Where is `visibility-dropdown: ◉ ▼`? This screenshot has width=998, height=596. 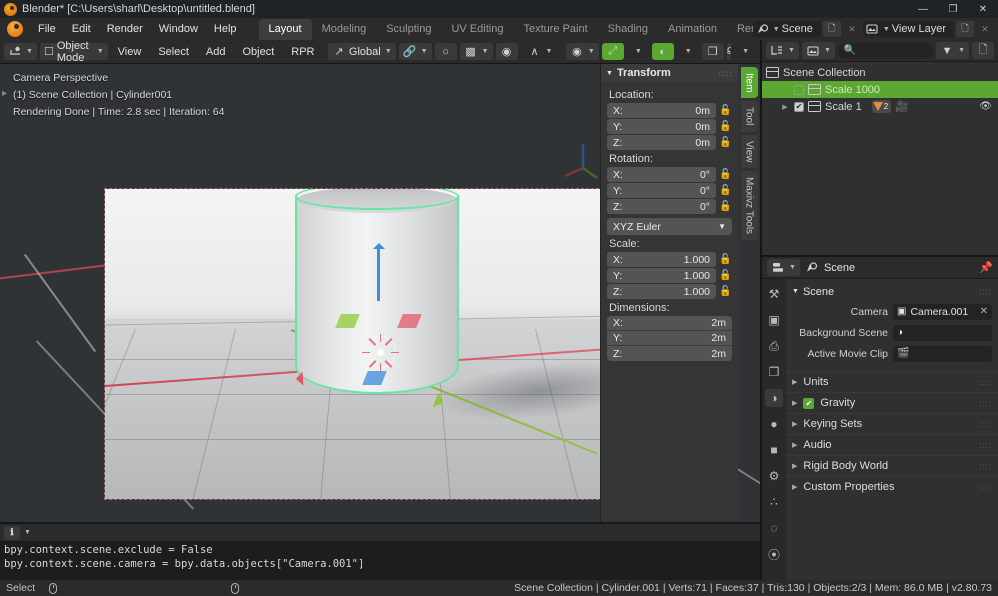 visibility-dropdown: ◉ ▼ is located at coordinates (582, 51).